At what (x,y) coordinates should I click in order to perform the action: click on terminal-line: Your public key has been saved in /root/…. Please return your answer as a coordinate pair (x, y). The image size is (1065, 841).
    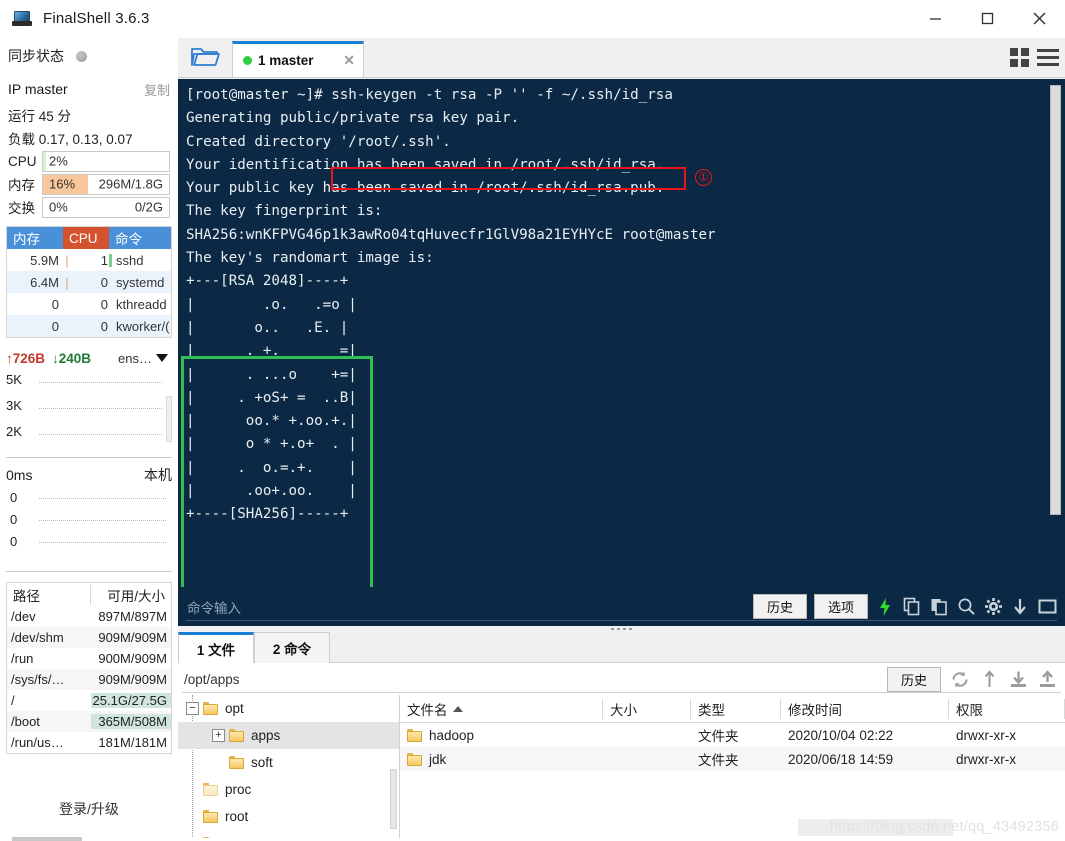
    Looking at the image, I should click on (425, 188).